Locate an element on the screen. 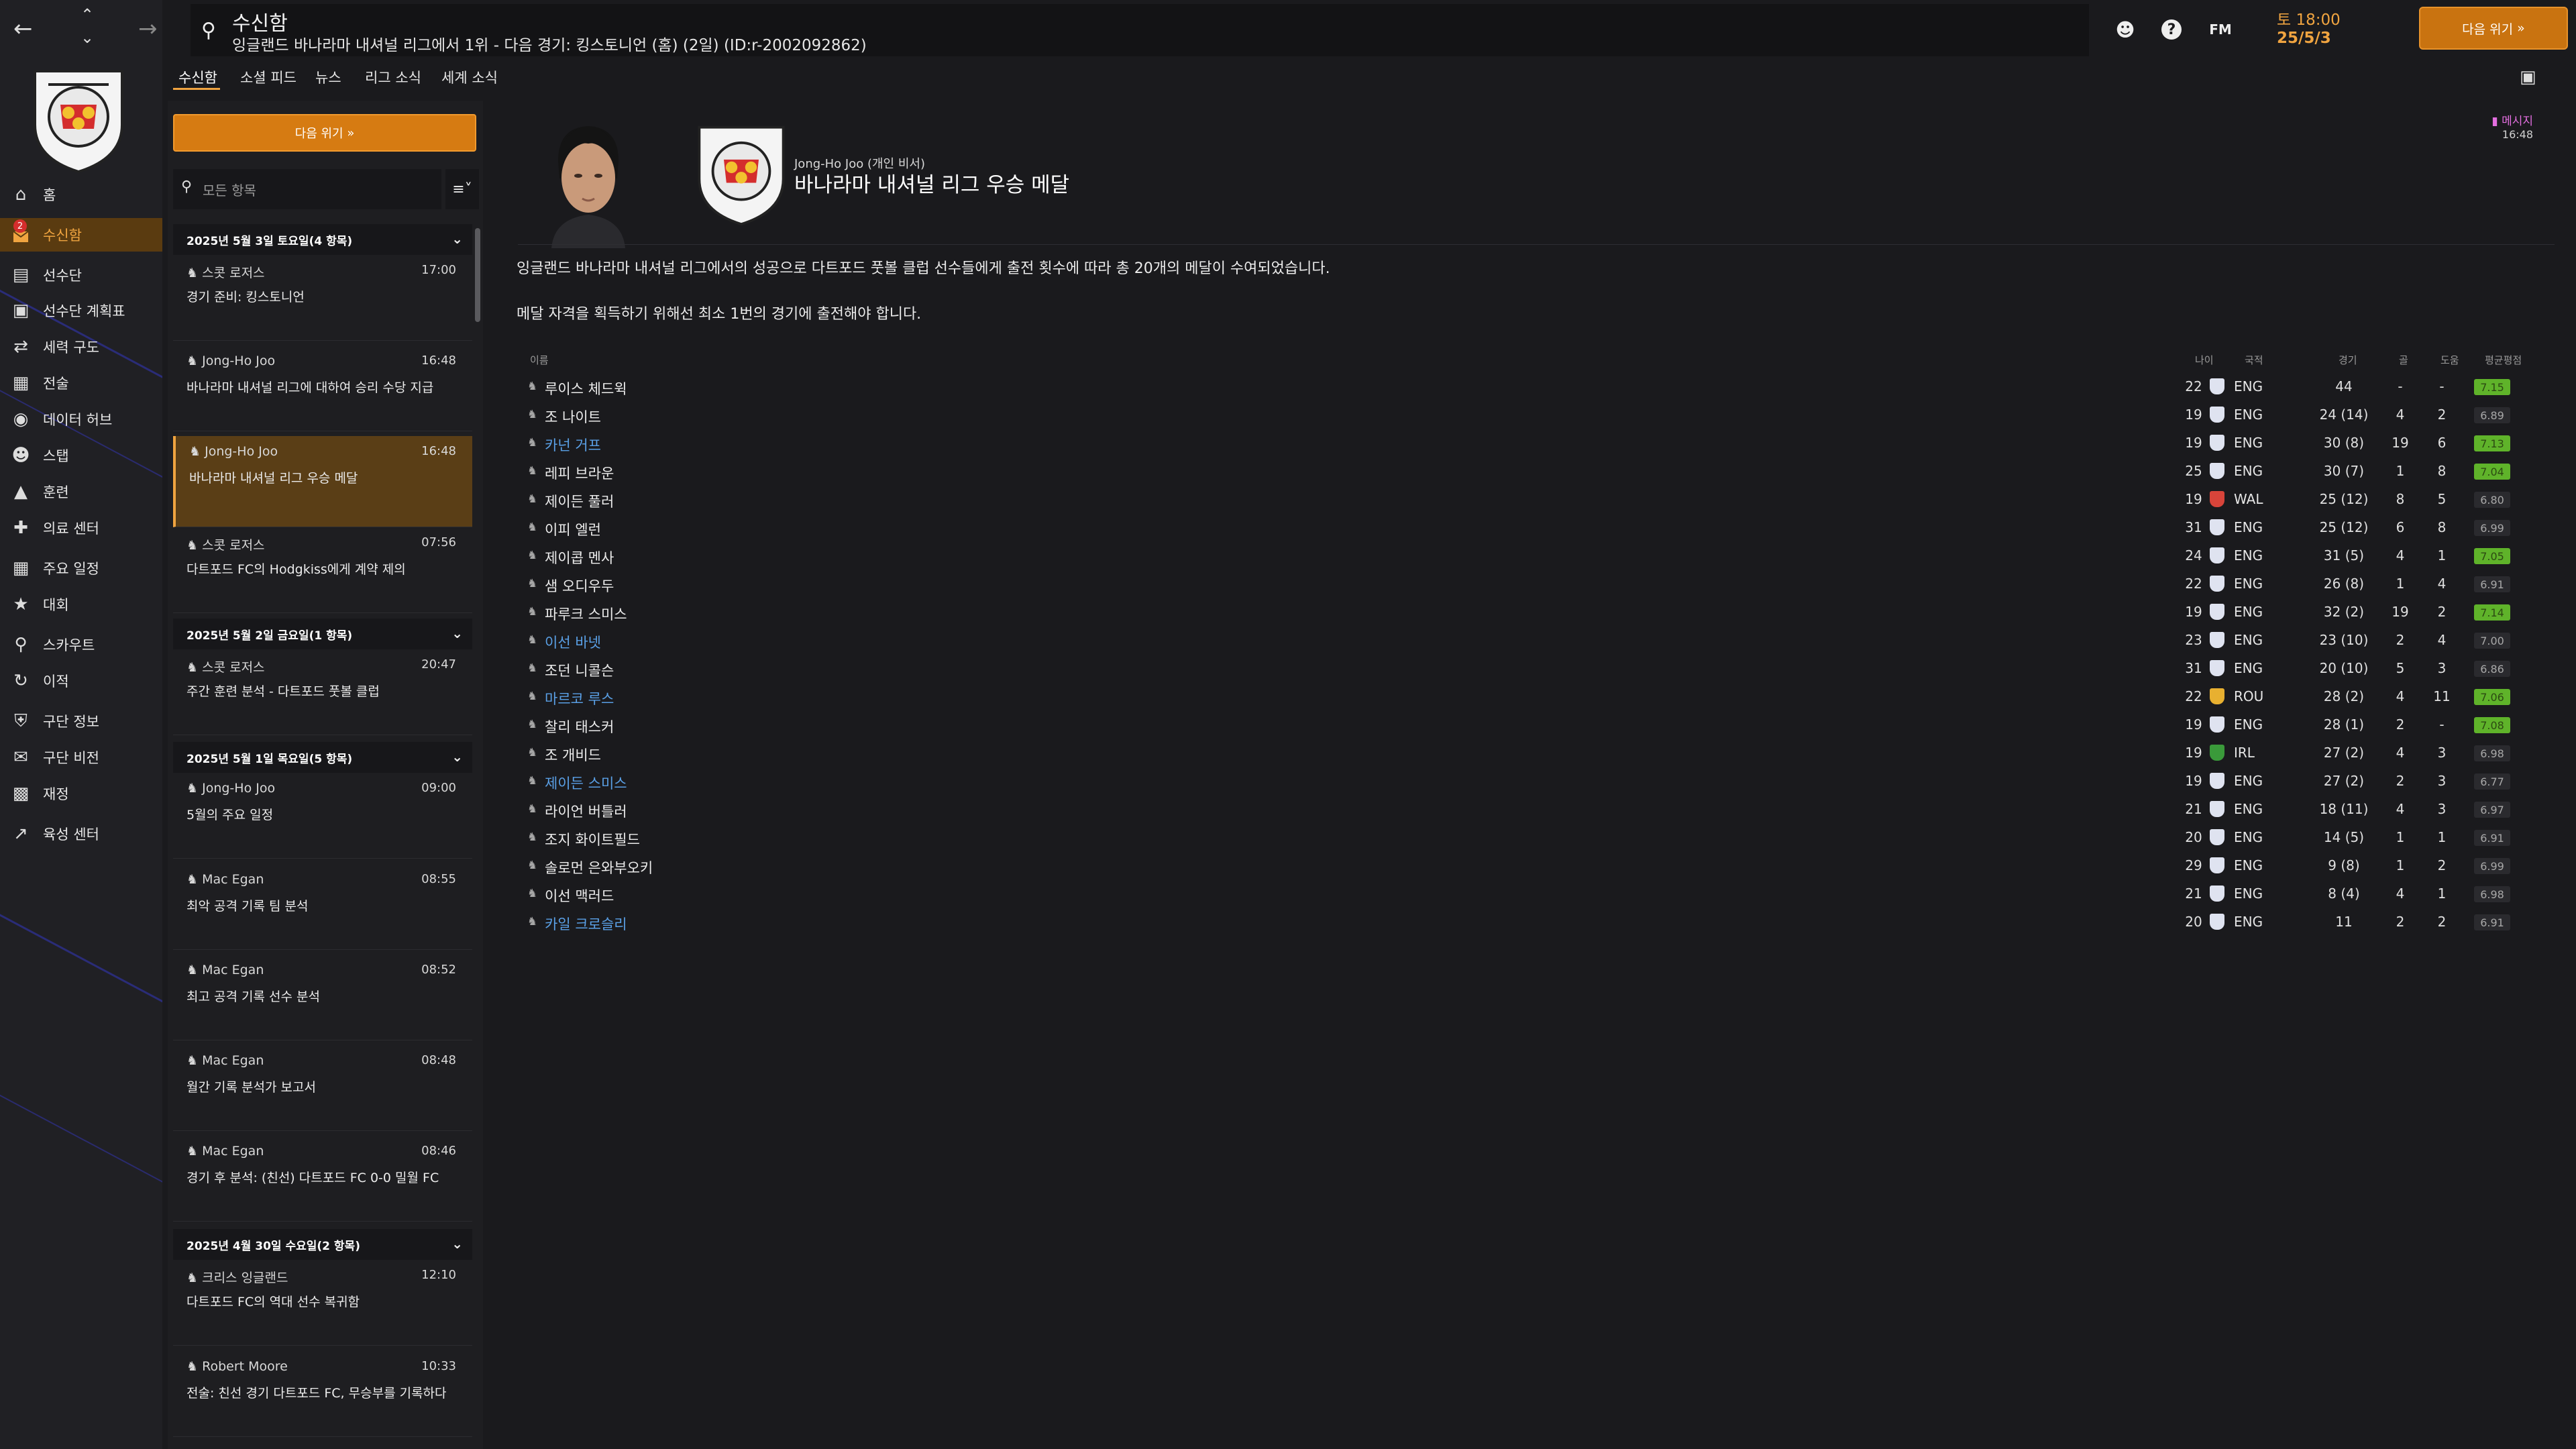  player-name: 조지 화이트필드 is located at coordinates (592, 839).